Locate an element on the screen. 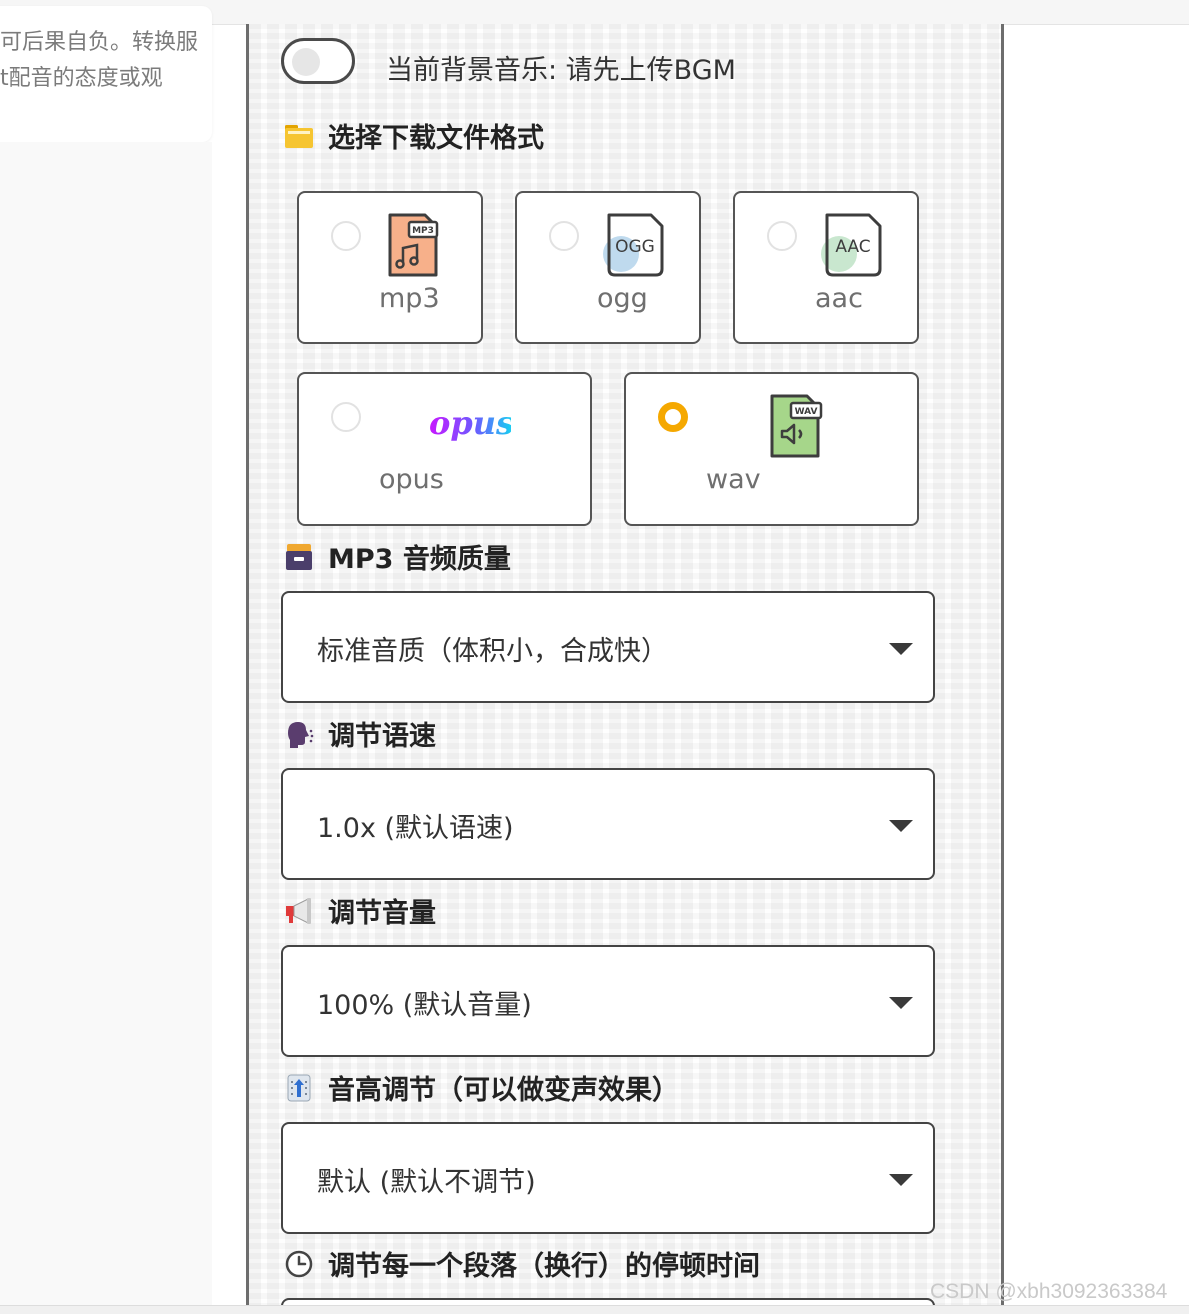  format-option-ogg: OGG ogg is located at coordinates (608, 267).